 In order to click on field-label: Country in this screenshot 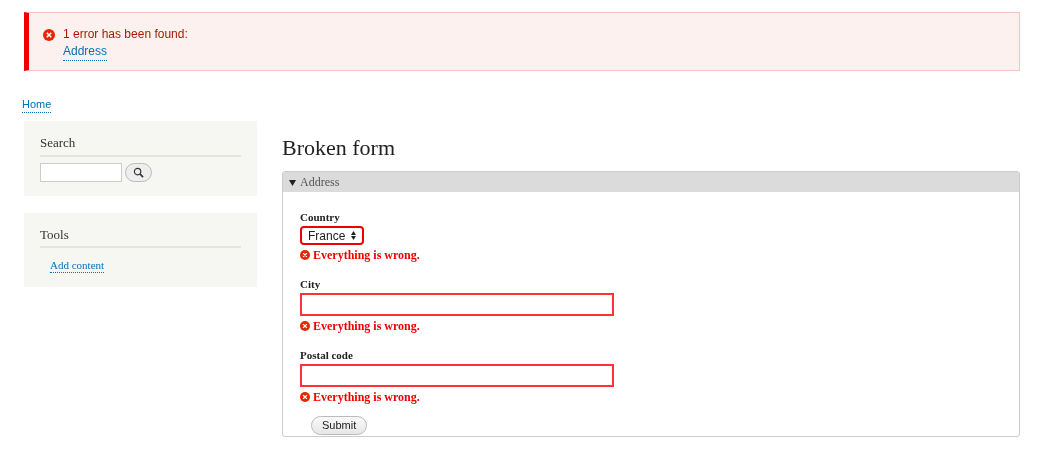, I will do `click(320, 217)`.